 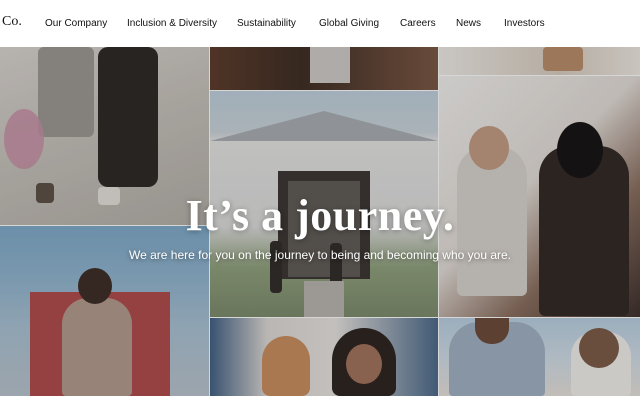 I want to click on hero-headline: It’s a journey., so click(x=320, y=215).